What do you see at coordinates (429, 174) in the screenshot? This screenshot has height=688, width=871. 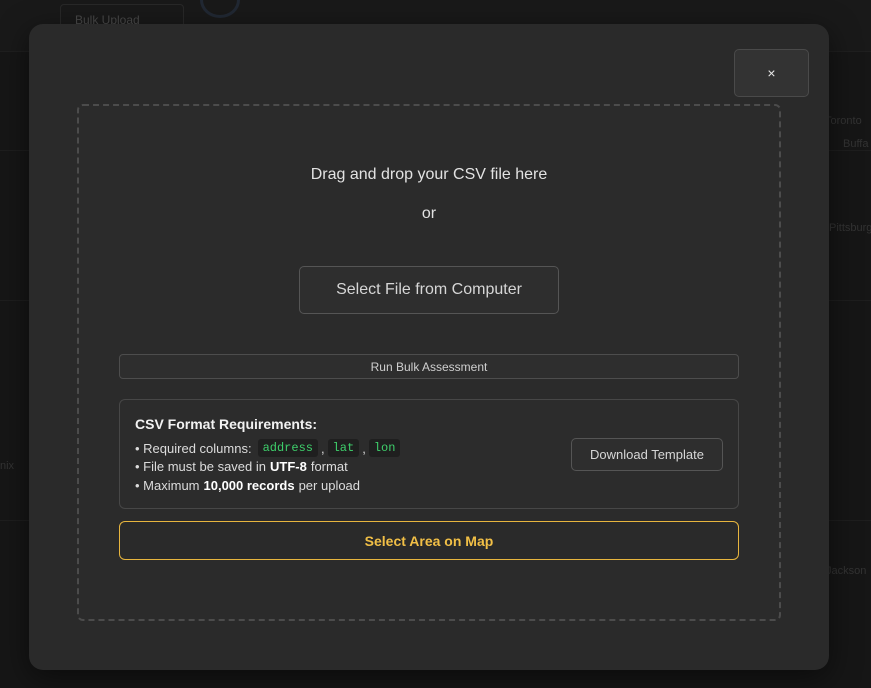 I see `dropzone-title: Drag and drop your CSV file here` at bounding box center [429, 174].